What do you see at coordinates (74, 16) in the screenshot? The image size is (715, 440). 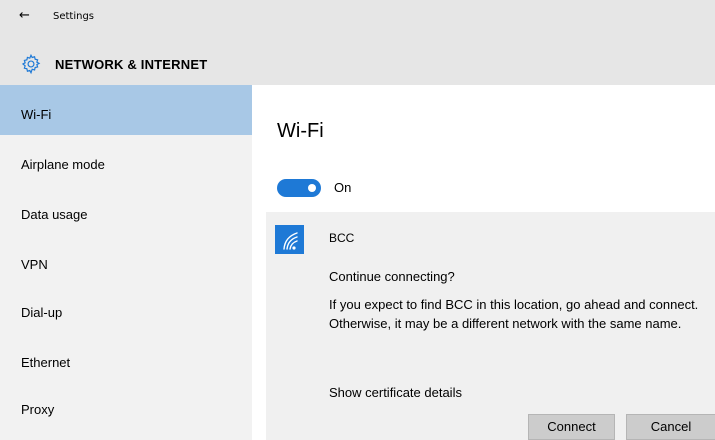 I see `app-title: Settings` at bounding box center [74, 16].